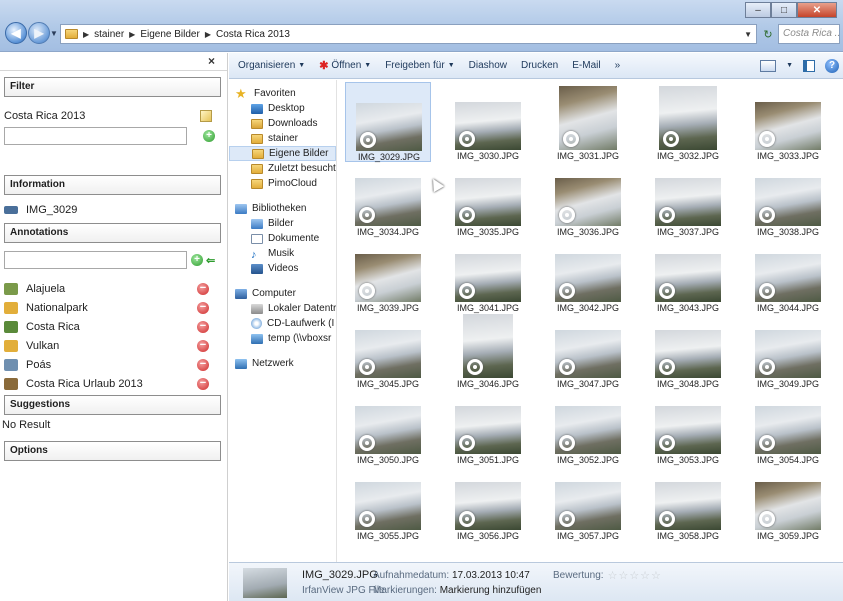 This screenshot has height=601, width=843. Describe the element at coordinates (758, 10) in the screenshot. I see `minimize-button: –` at that location.